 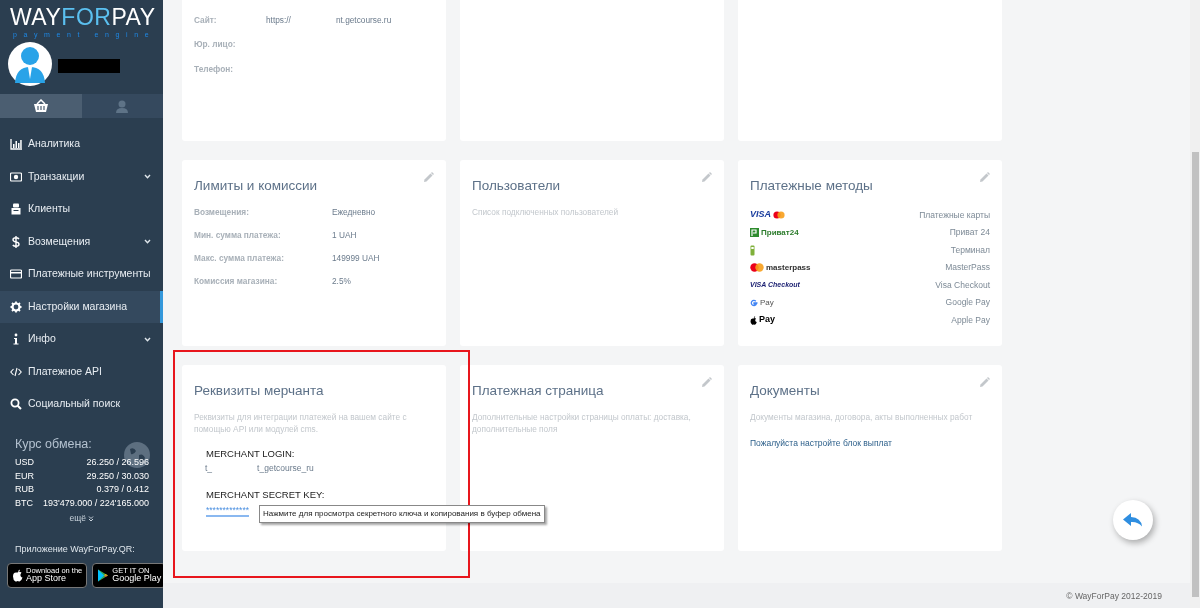 I want to click on reply-arrow-icon, so click(x=1133, y=520).